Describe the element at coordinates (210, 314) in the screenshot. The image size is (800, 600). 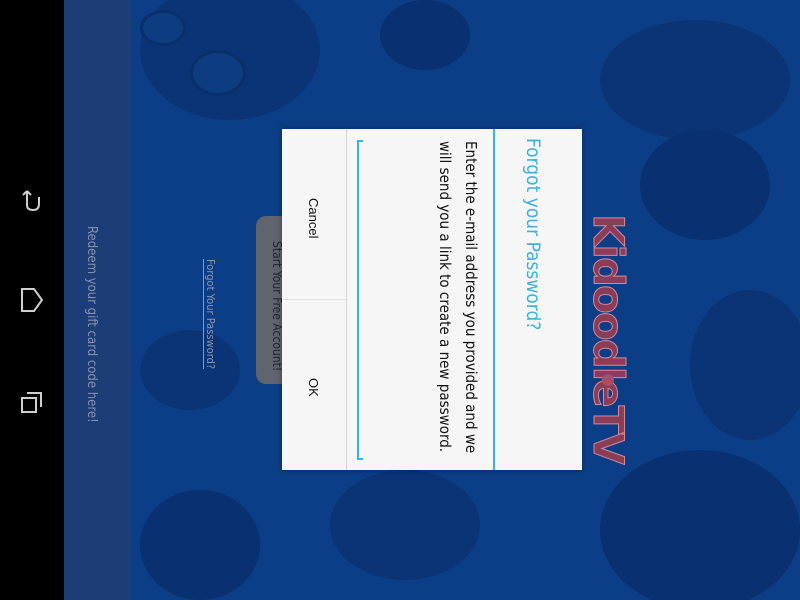
I see `forgot-password-link: Forgot Your Password?` at that location.